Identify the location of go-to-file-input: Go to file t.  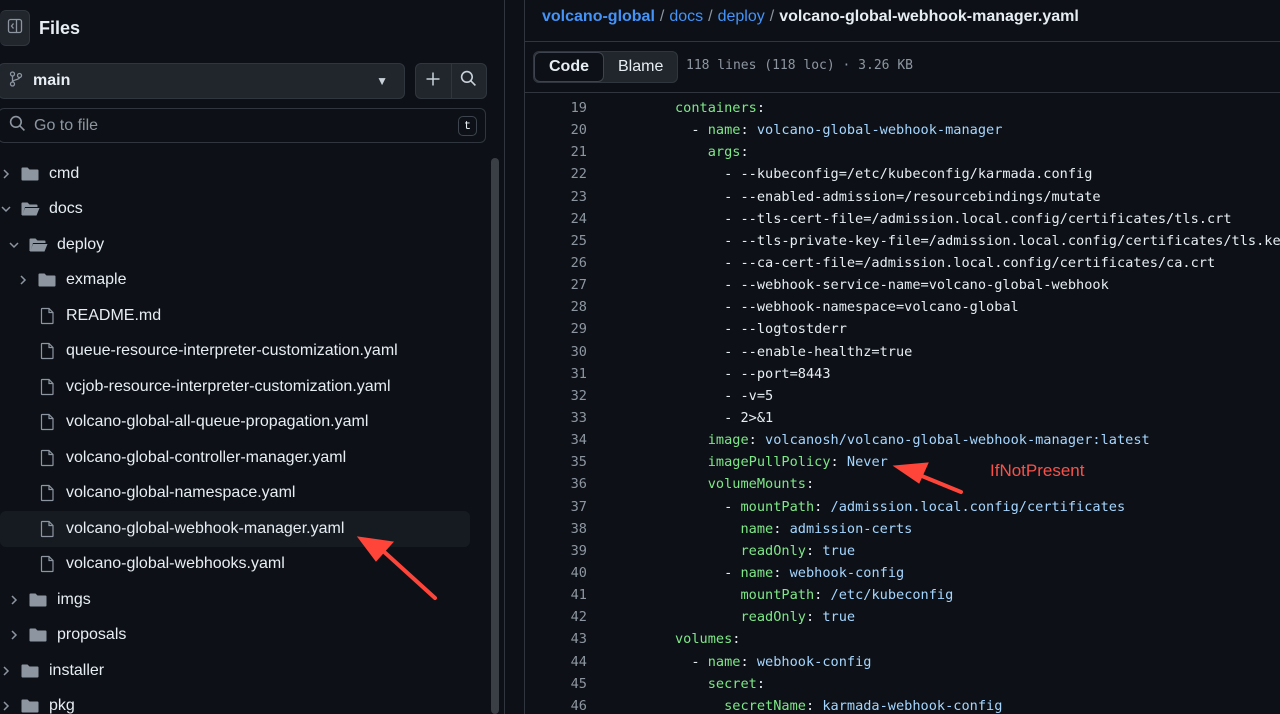
(243, 125).